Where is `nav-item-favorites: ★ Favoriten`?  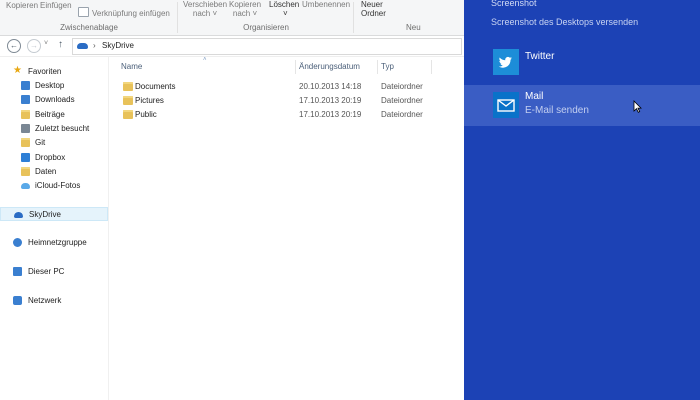
nav-item-favorites: ★ Favoriten is located at coordinates (54, 72).